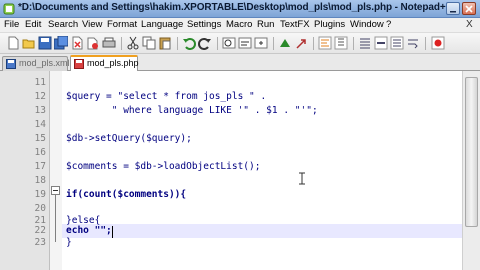 The image size is (480, 270). Describe the element at coordinates (33, 24) in the screenshot. I see `menu-edit: Edit` at that location.